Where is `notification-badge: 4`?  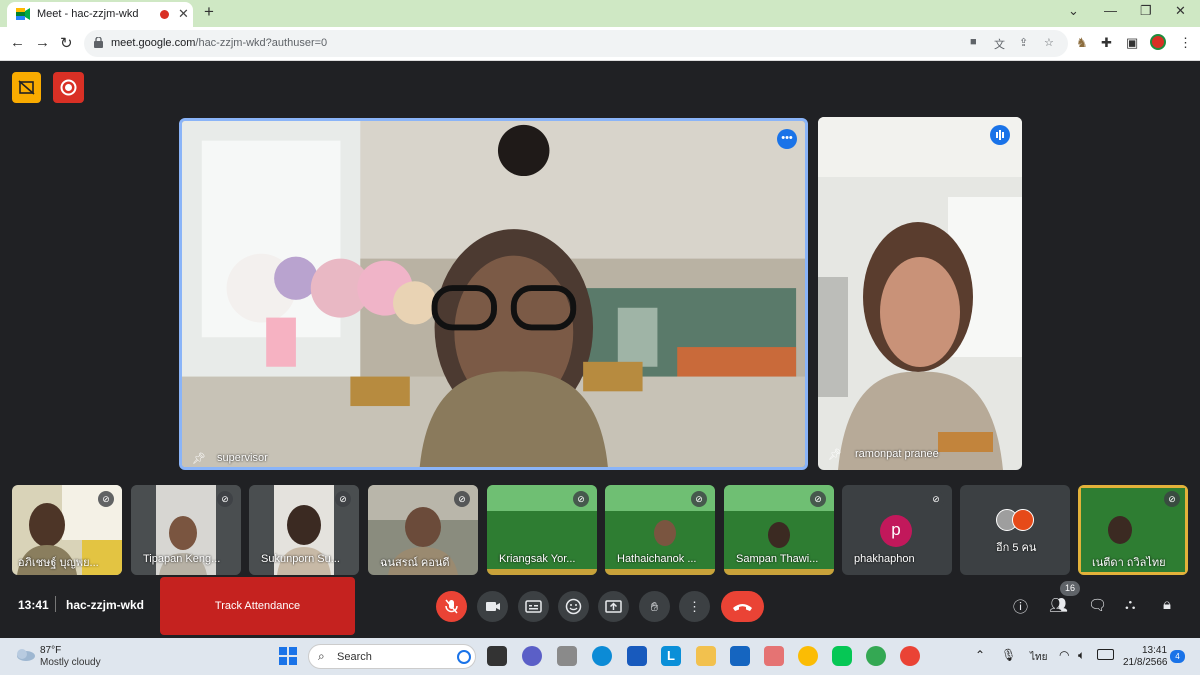
notification-badge: 4 is located at coordinates (1177, 656).